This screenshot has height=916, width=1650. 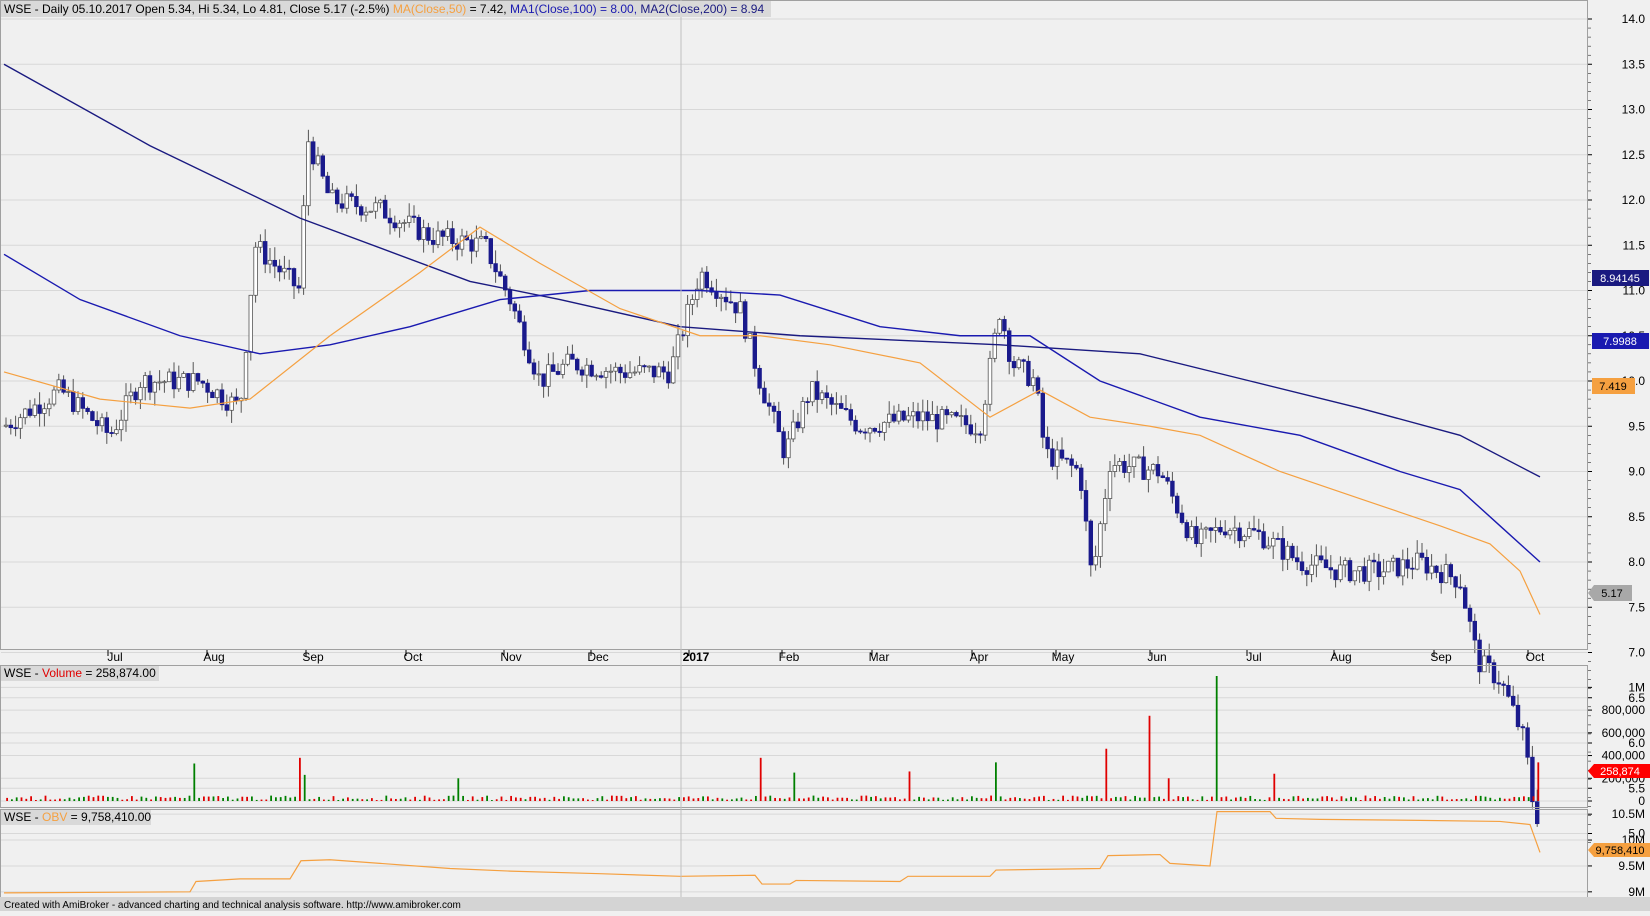 I want to click on x-tick-label: Aug, so click(x=1340, y=657).